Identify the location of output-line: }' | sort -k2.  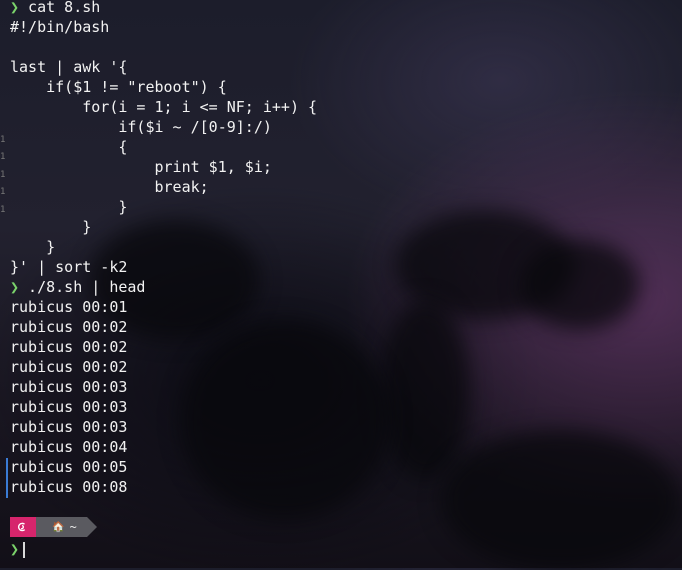
(346, 267).